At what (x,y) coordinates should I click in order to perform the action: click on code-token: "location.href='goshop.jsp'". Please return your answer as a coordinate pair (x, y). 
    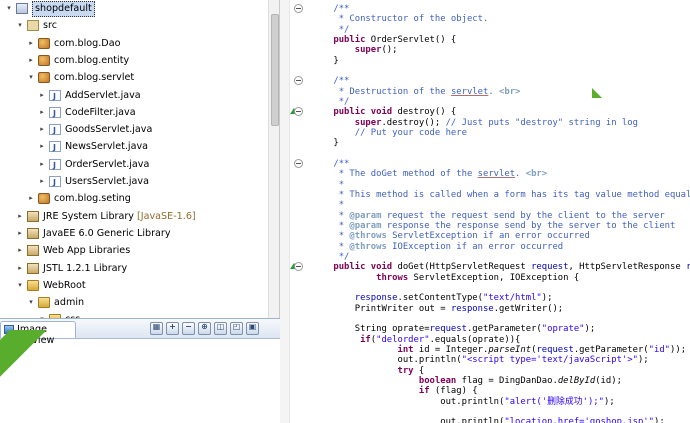
    Looking at the image, I should click on (579, 420).